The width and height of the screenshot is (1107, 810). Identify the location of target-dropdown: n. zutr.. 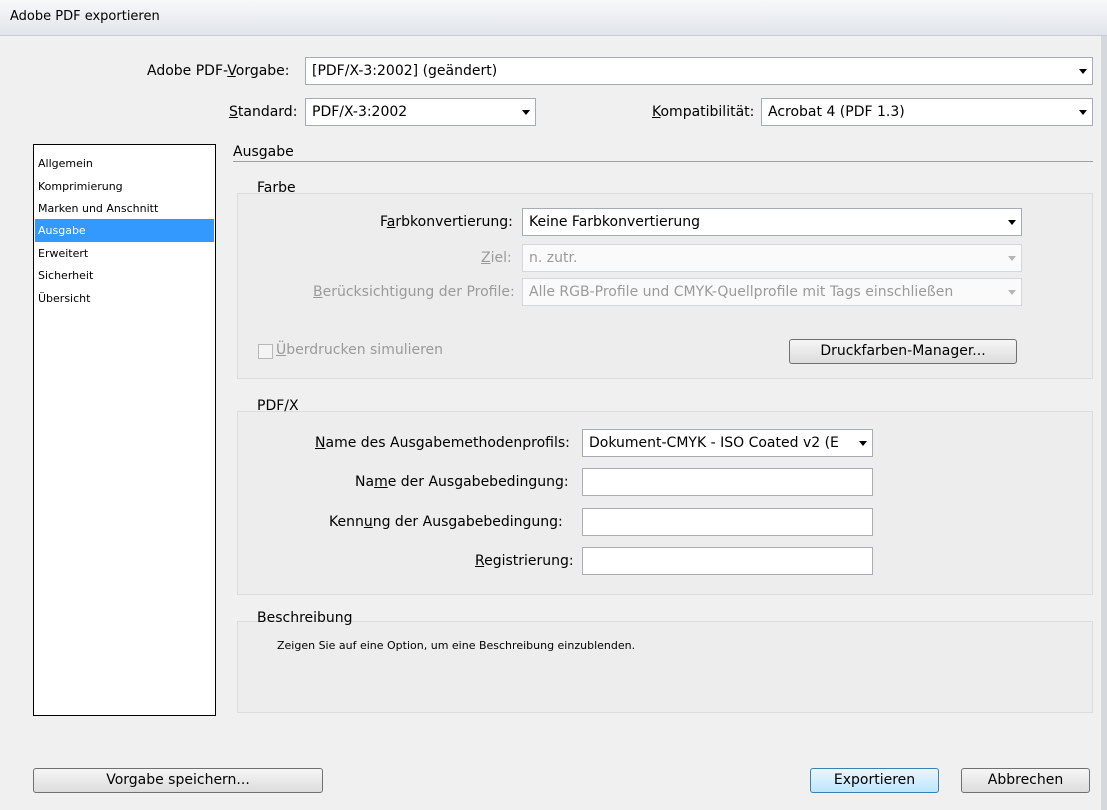
(772, 258).